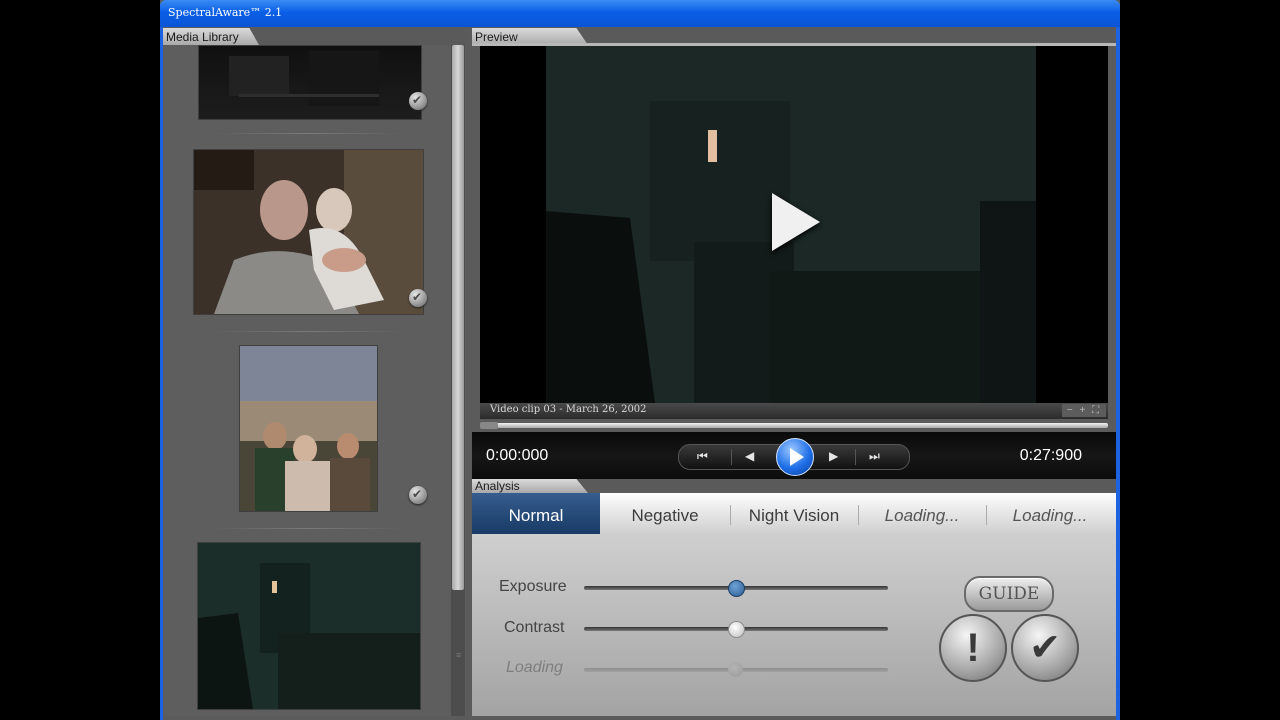 The height and width of the screenshot is (720, 1280). Describe the element at coordinates (496, 37) in the screenshot. I see `preview-title: Preview` at that location.